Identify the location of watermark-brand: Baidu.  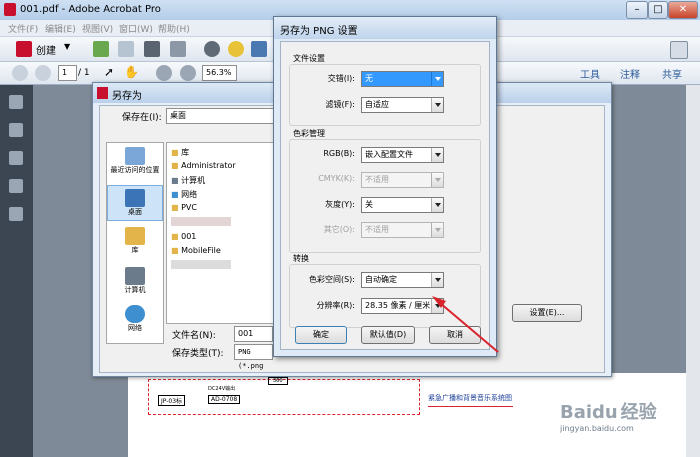
(589, 412).